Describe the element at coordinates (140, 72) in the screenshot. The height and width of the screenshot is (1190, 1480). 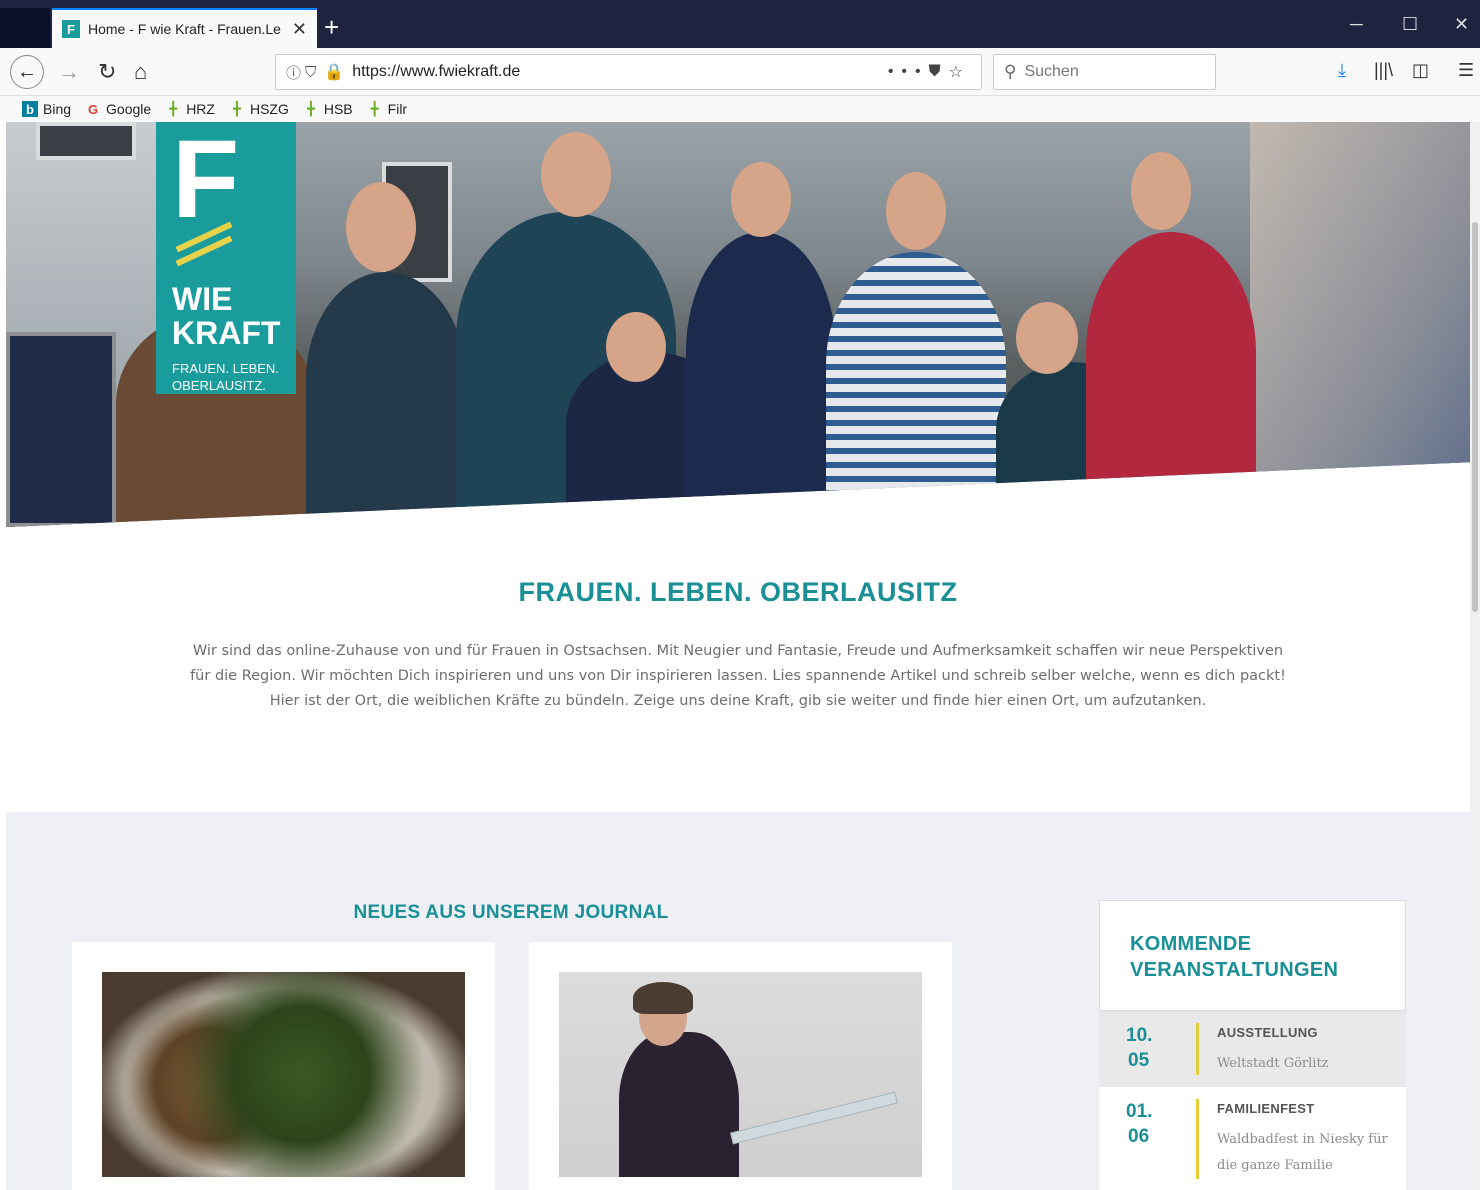
I see `home-icon: ⌂` at that location.